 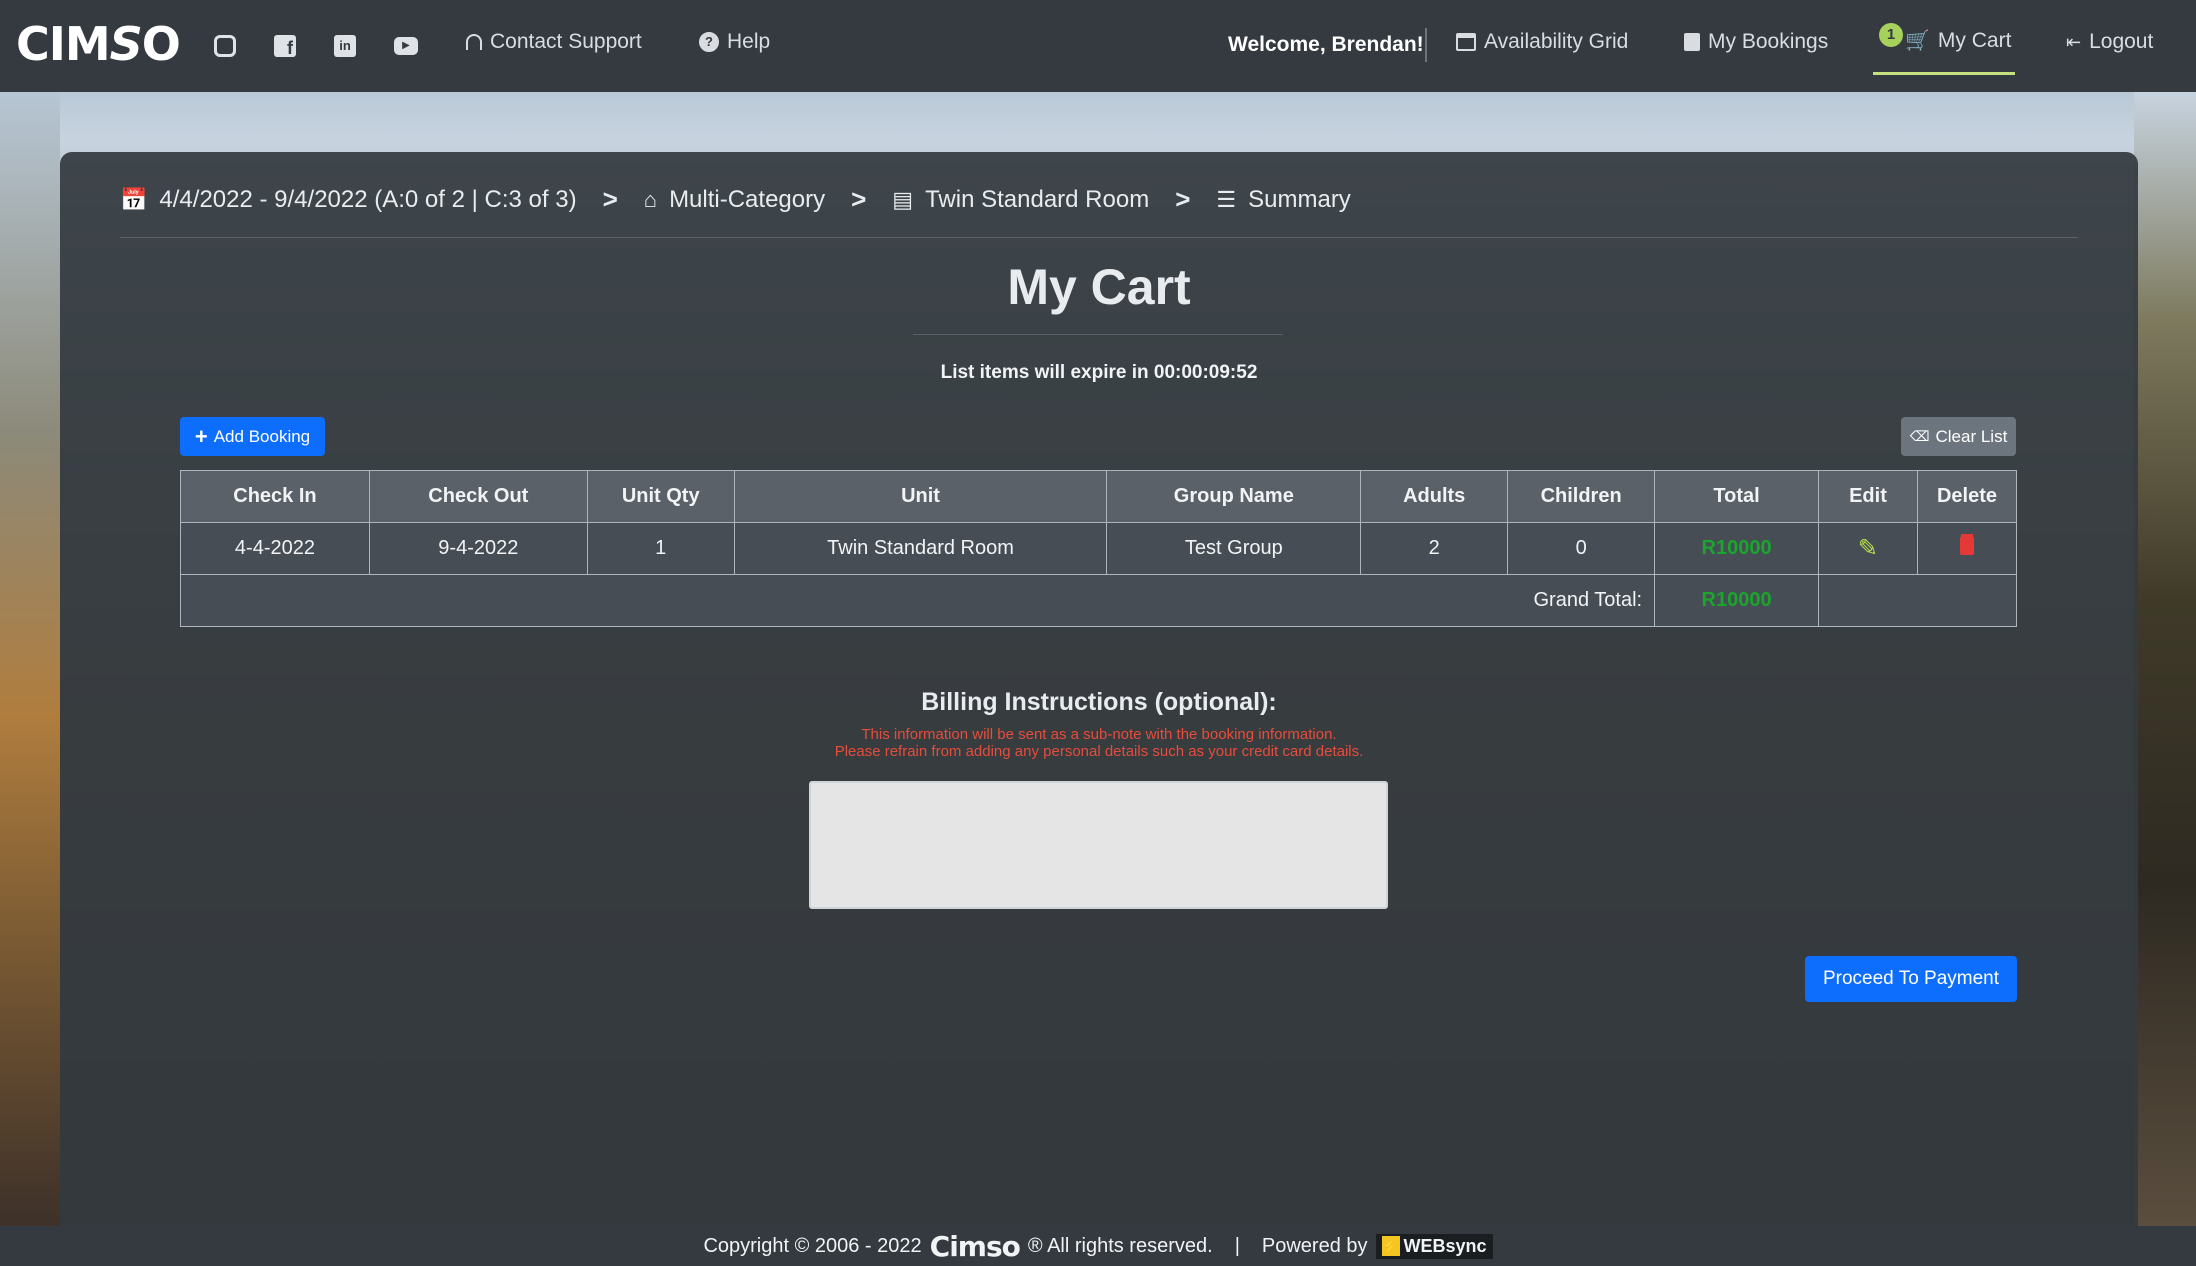 I want to click on nav-logout: ⇤ Logout, so click(x=2109, y=42).